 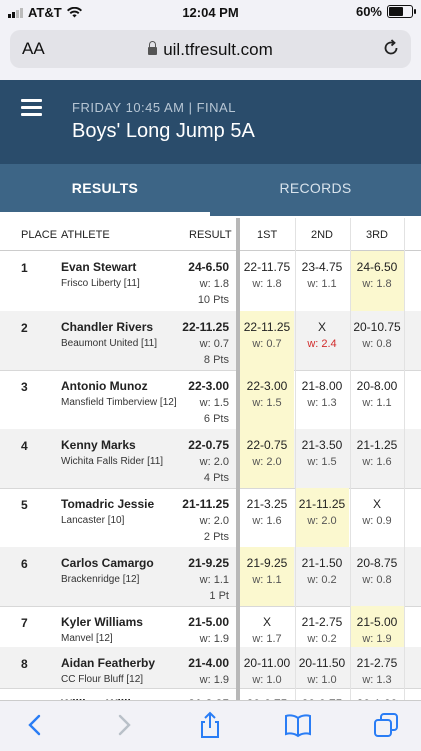 What do you see at coordinates (267, 504) in the screenshot?
I see `attempt-mark: 21-3.25` at bounding box center [267, 504].